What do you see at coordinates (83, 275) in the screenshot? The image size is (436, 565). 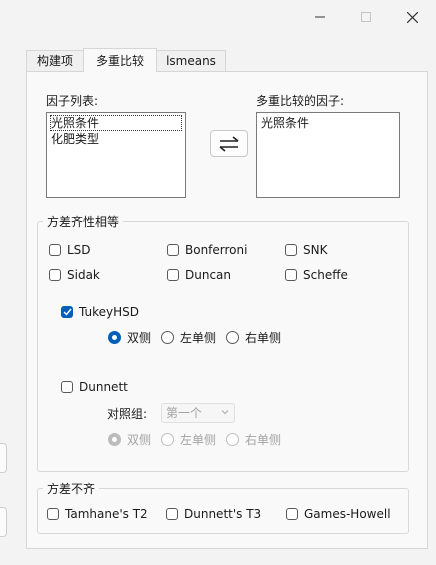 I see `checkbox-label: Sidak` at bounding box center [83, 275].